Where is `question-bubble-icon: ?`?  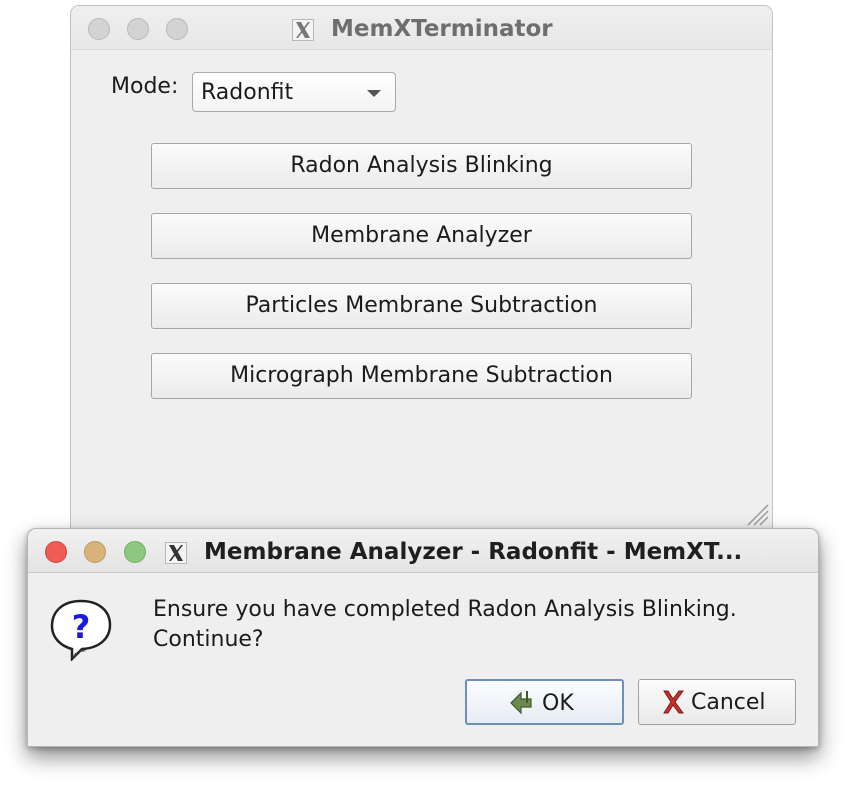
question-bubble-icon: ? is located at coordinates (81, 630).